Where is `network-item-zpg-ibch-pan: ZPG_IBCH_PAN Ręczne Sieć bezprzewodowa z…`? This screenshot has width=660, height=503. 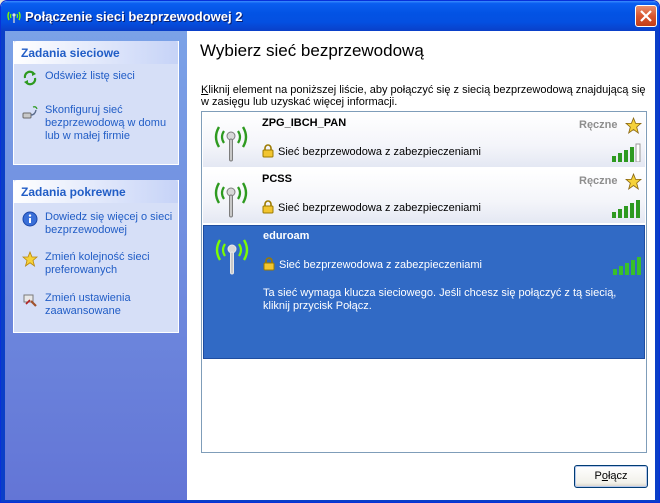
network-item-zpg-ibch-pan: ZPG_IBCH_PAN Ręczne Sieć bezprzewodowa z… is located at coordinates (424, 140).